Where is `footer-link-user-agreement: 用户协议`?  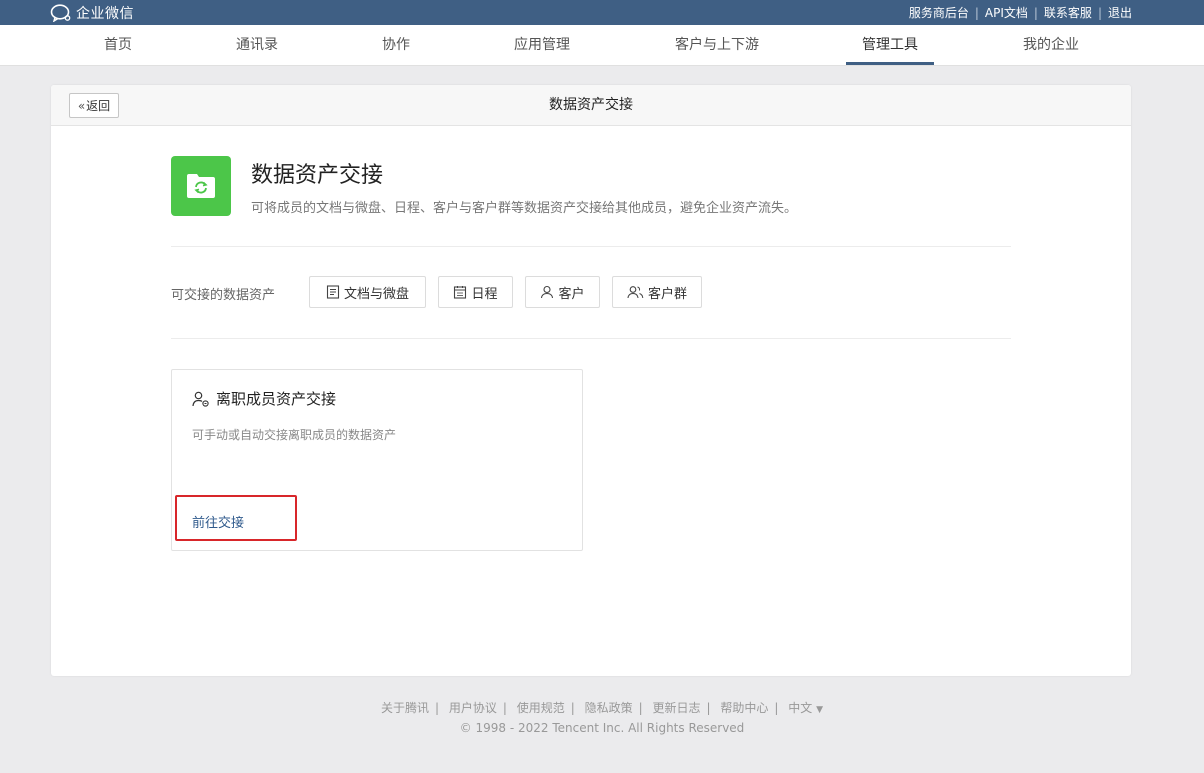
footer-link-user-agreement: 用户协议 is located at coordinates (473, 708).